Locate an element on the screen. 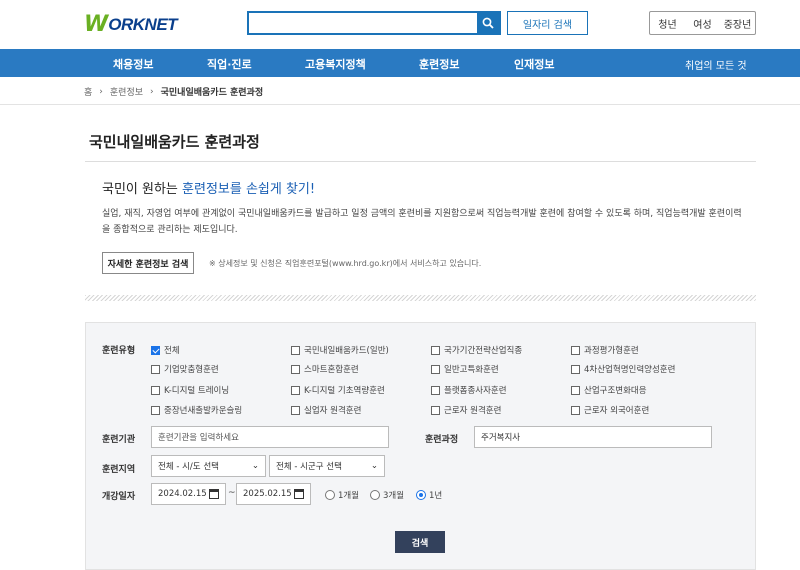  breadcrumb-training: 훈련정보 is located at coordinates (126, 91).